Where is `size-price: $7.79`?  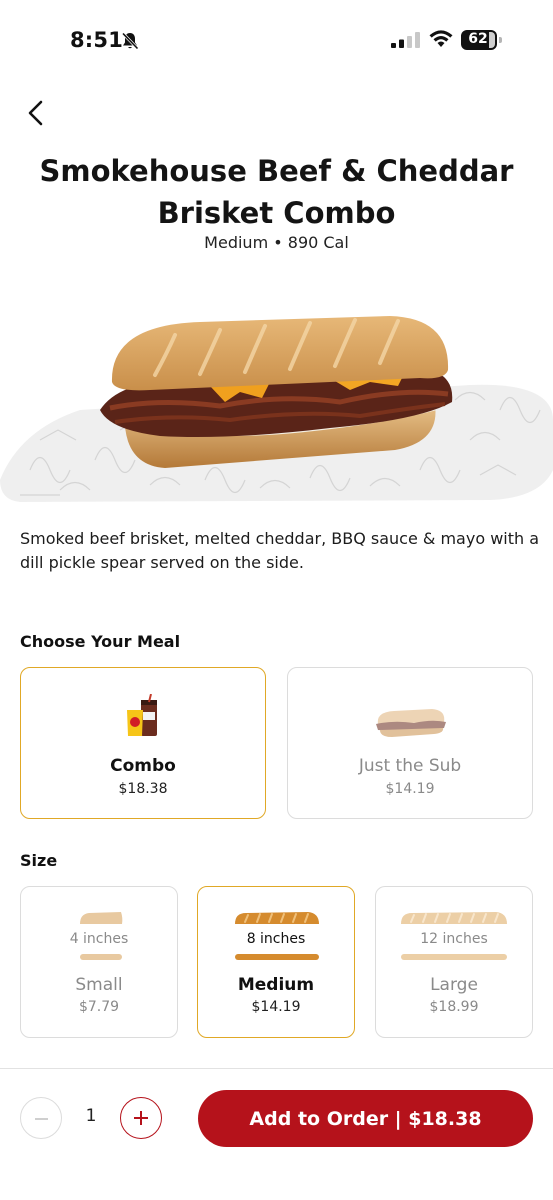 size-price: $7.79 is located at coordinates (99, 1007).